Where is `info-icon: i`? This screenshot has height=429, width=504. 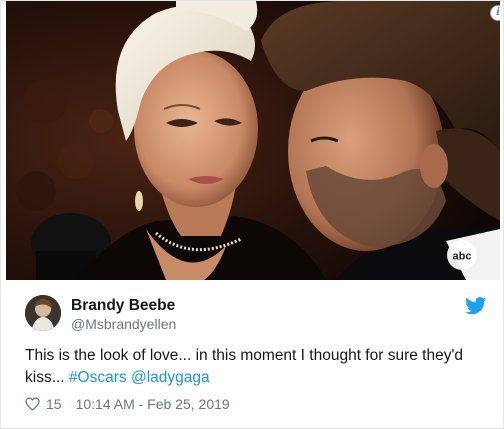
info-icon: i is located at coordinates (495, 13).